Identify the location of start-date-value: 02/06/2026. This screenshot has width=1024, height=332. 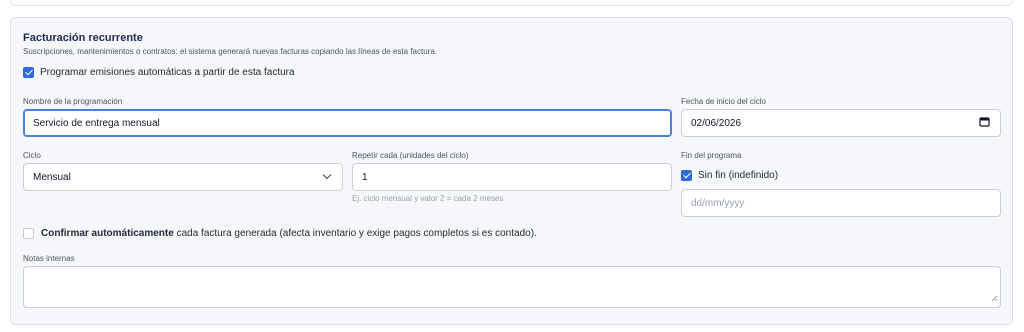
(716, 123).